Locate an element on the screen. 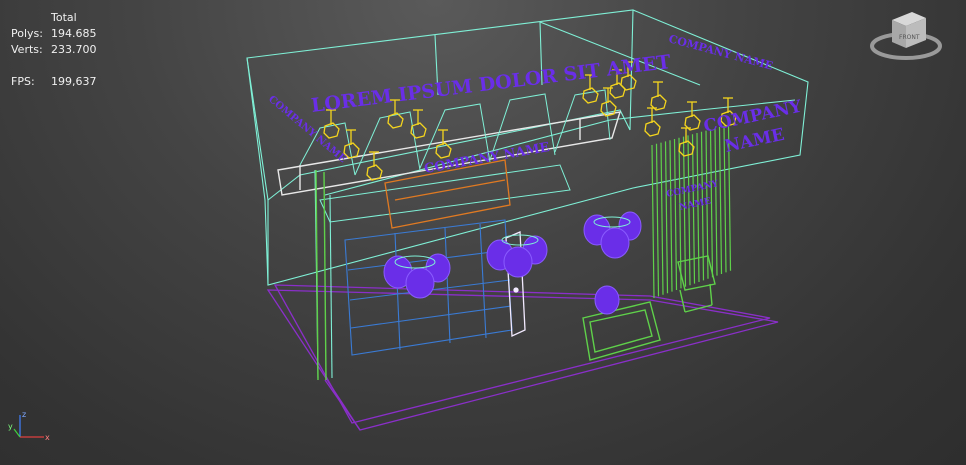 Image resolution: width=966 pixels, height=465 pixels. viewcube-face-label: FRONT is located at coordinates (909, 37).